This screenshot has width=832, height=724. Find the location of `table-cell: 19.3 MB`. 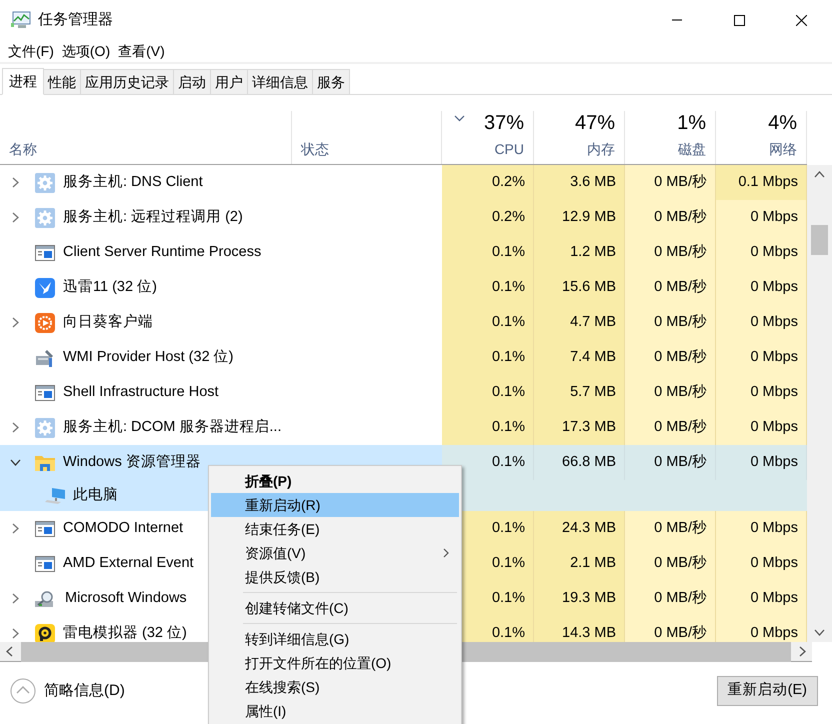

table-cell: 19.3 MB is located at coordinates (579, 598).